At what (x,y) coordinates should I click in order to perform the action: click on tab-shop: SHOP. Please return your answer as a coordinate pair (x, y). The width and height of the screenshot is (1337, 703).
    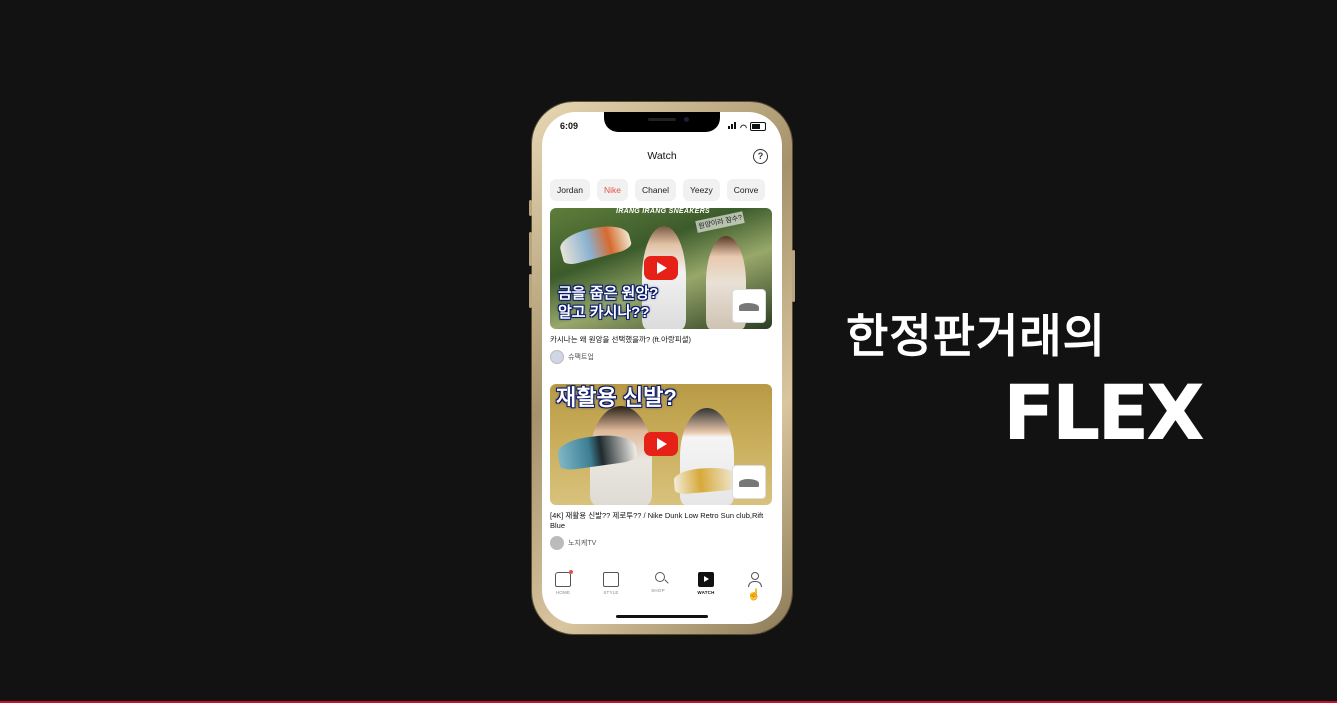
    Looking at the image, I should click on (658, 582).